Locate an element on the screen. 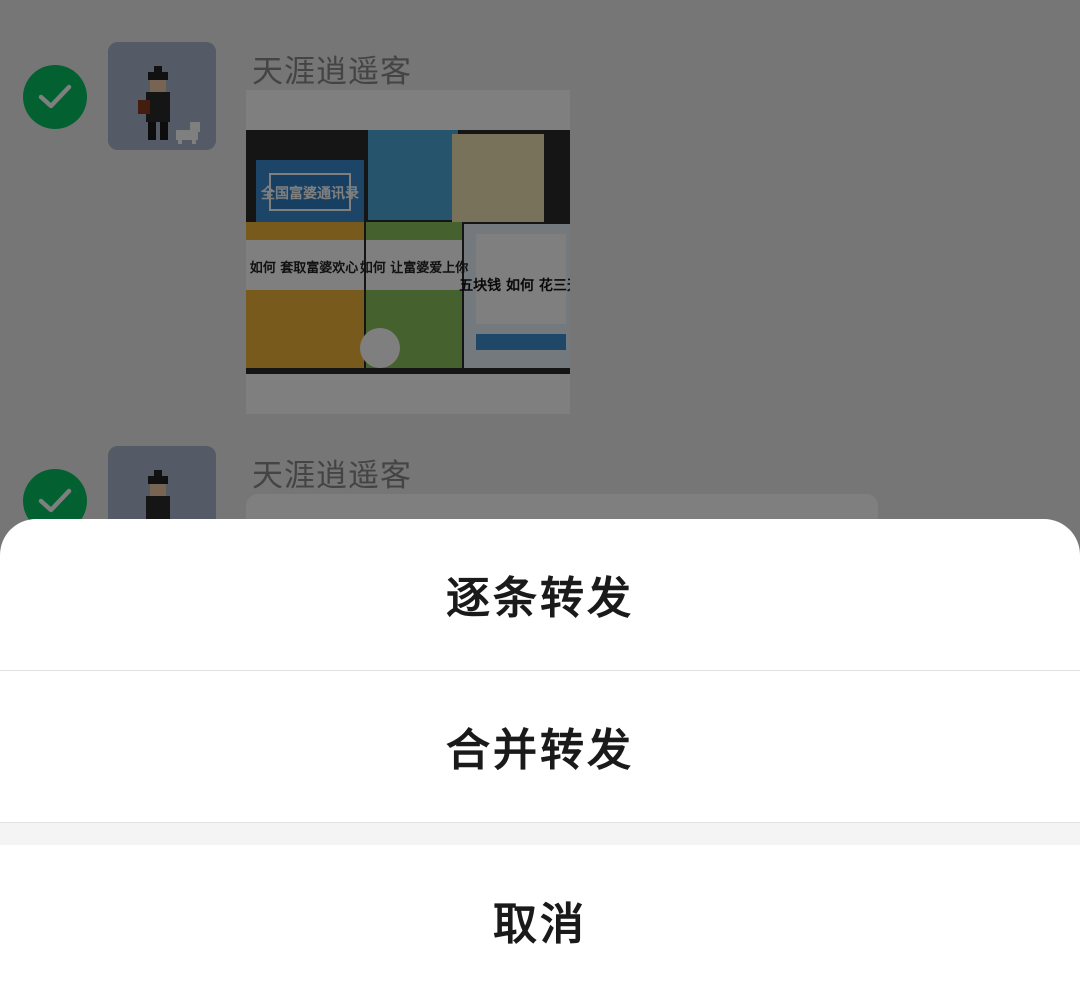 This screenshot has height=996, width=1080. section-gap is located at coordinates (540, 834).